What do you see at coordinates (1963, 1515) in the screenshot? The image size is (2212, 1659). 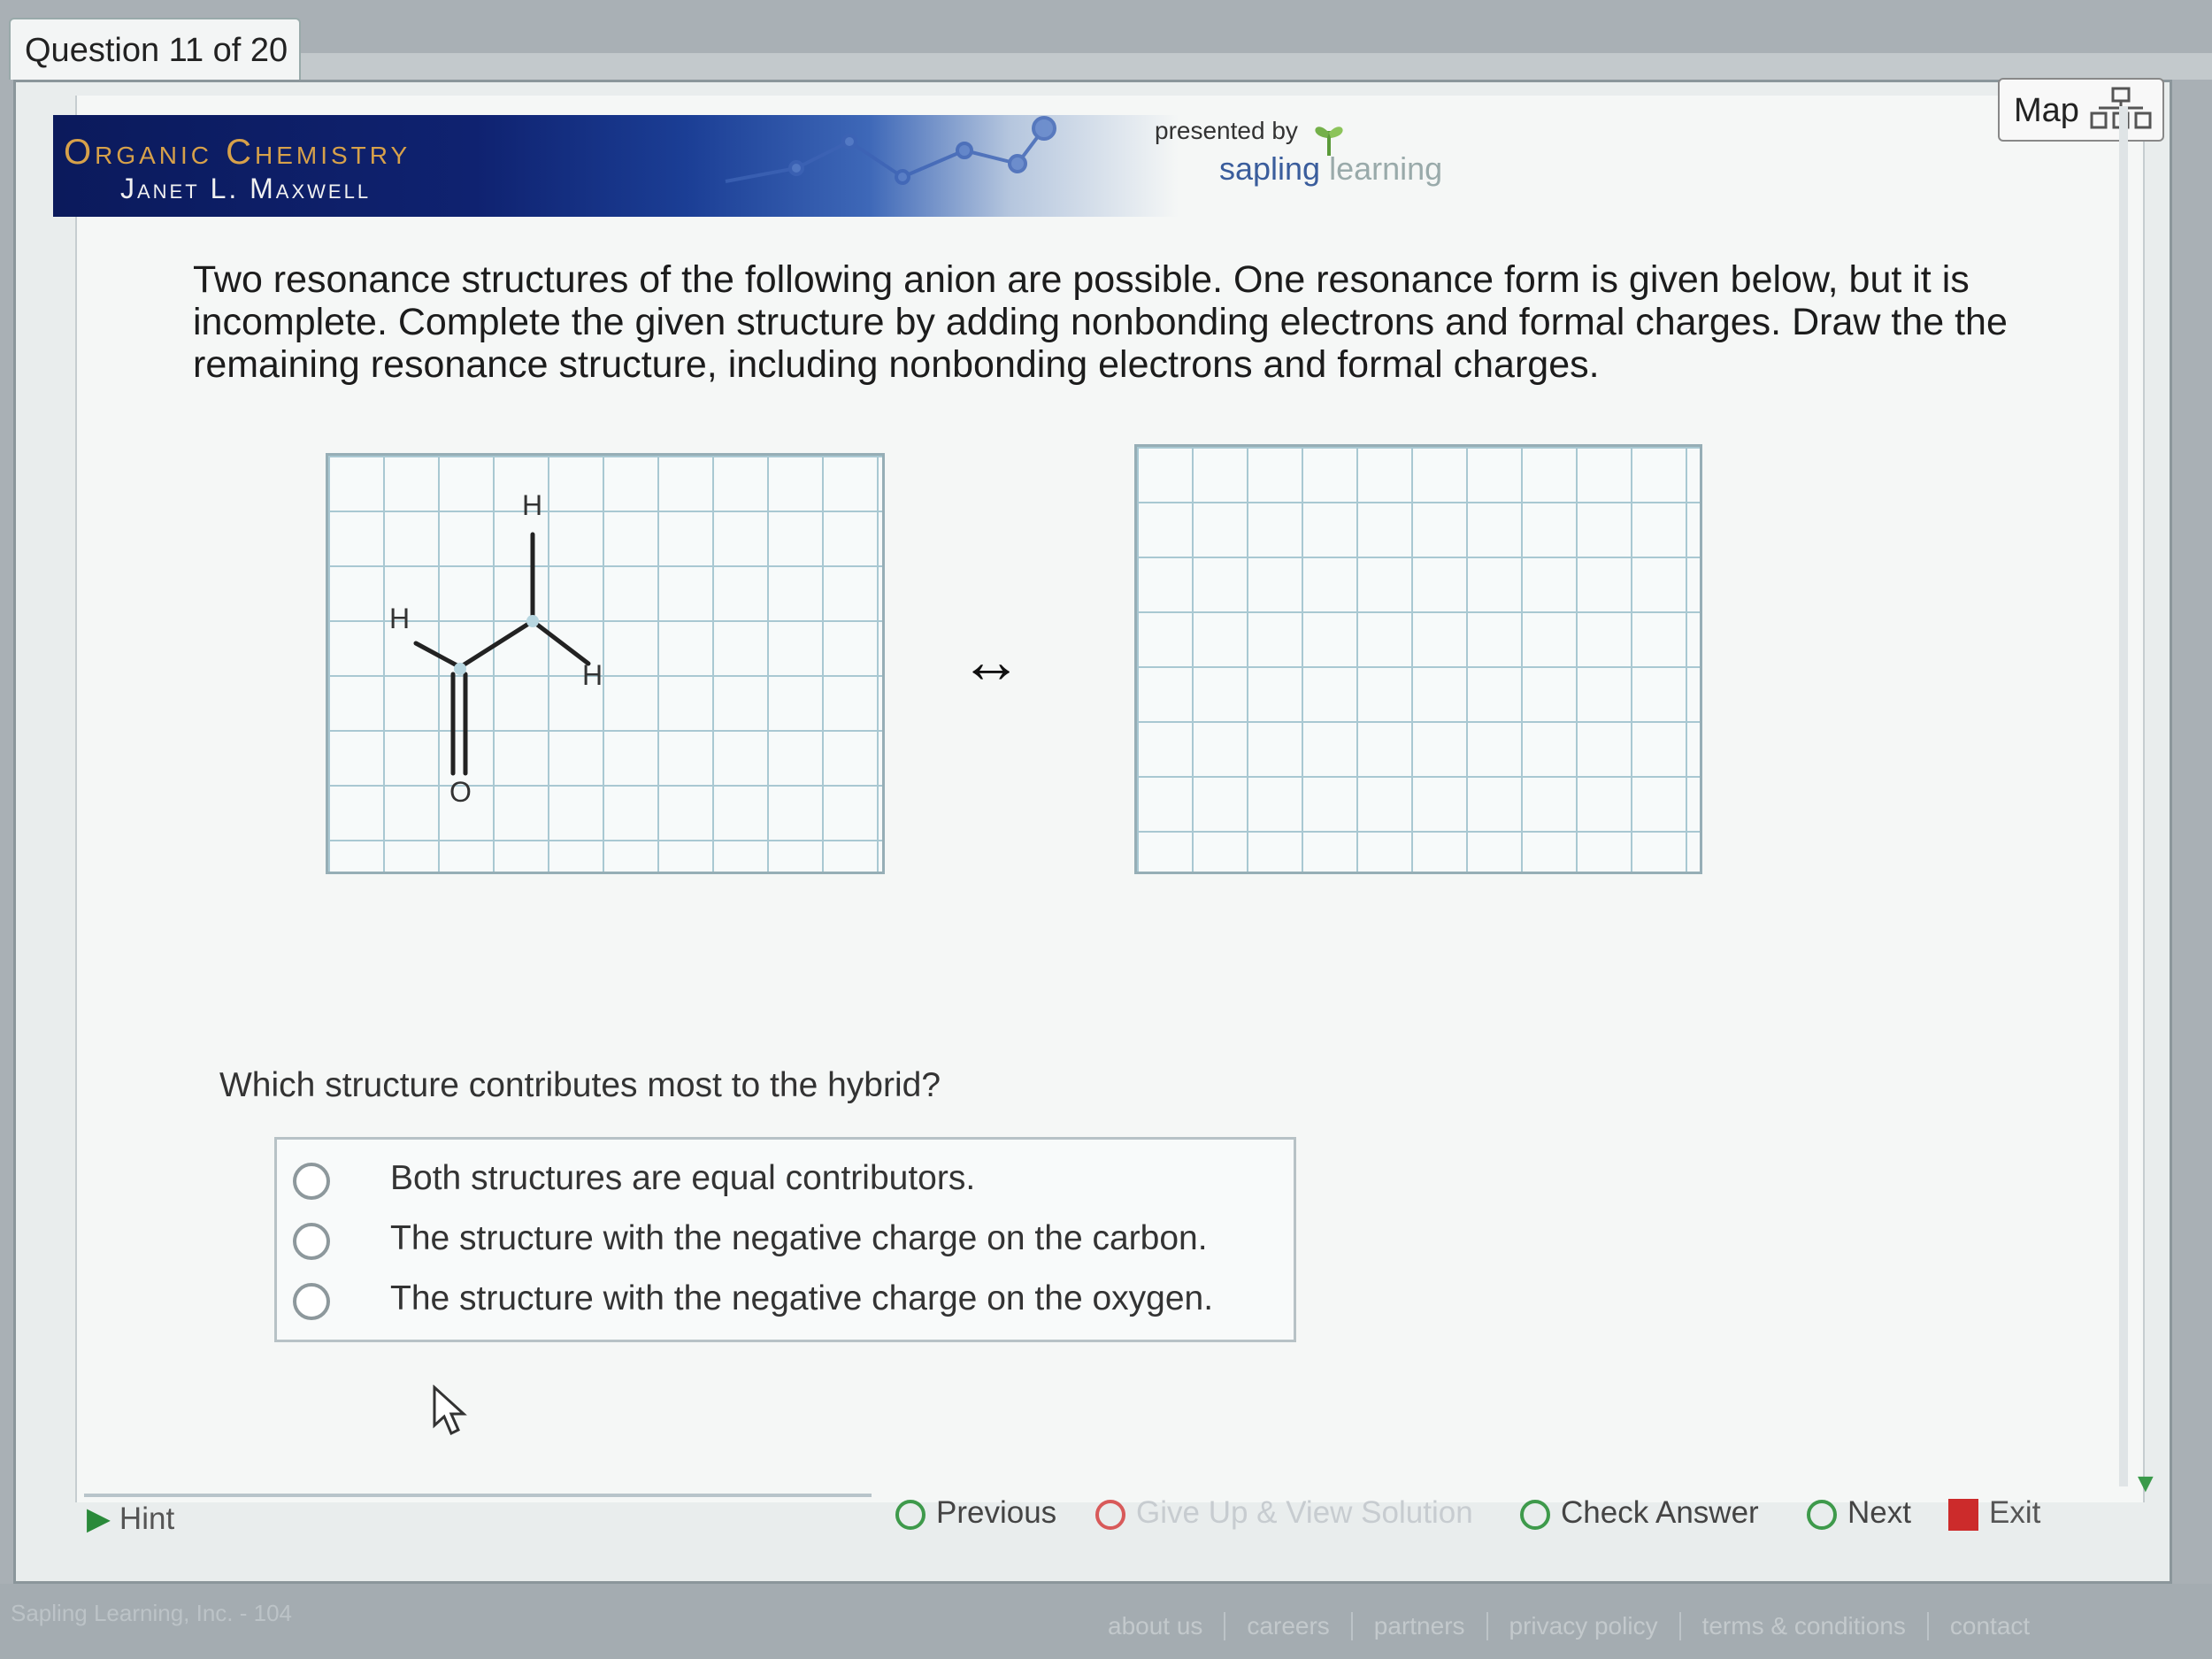 I see `exit-icon` at bounding box center [1963, 1515].